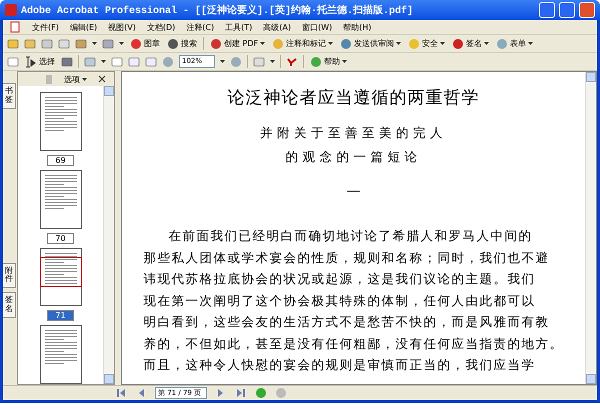 The image size is (600, 410). Describe the element at coordinates (31, 61) in the screenshot. I see `text-cursor-icon` at that location.